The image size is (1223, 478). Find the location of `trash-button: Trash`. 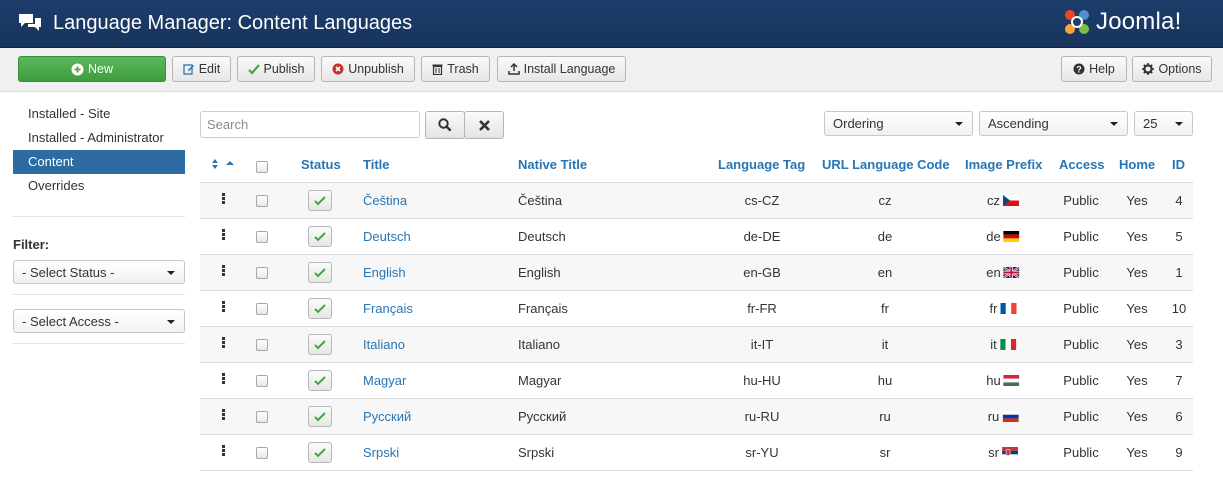

trash-button: Trash is located at coordinates (455, 69).